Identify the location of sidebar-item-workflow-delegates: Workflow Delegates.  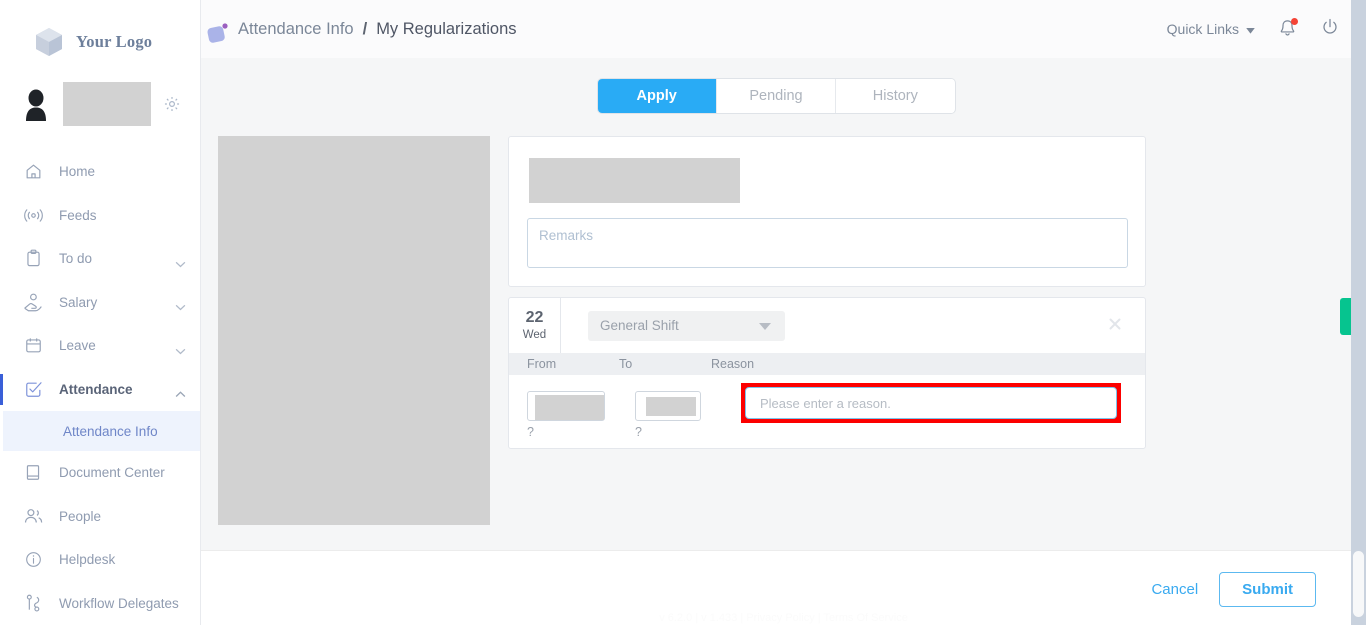
(100, 603).